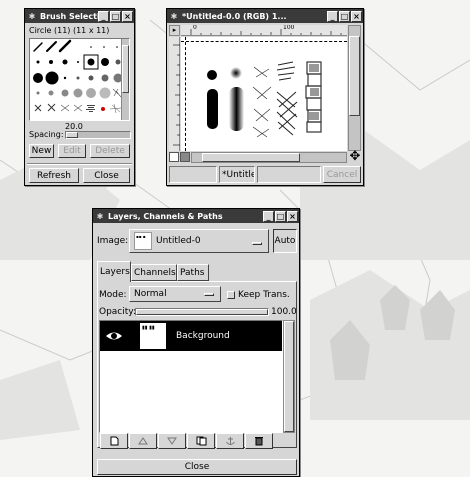 The height and width of the screenshot is (477, 470). Describe the element at coordinates (125, 69) in the screenshot. I see `scroll-thumb` at that location.